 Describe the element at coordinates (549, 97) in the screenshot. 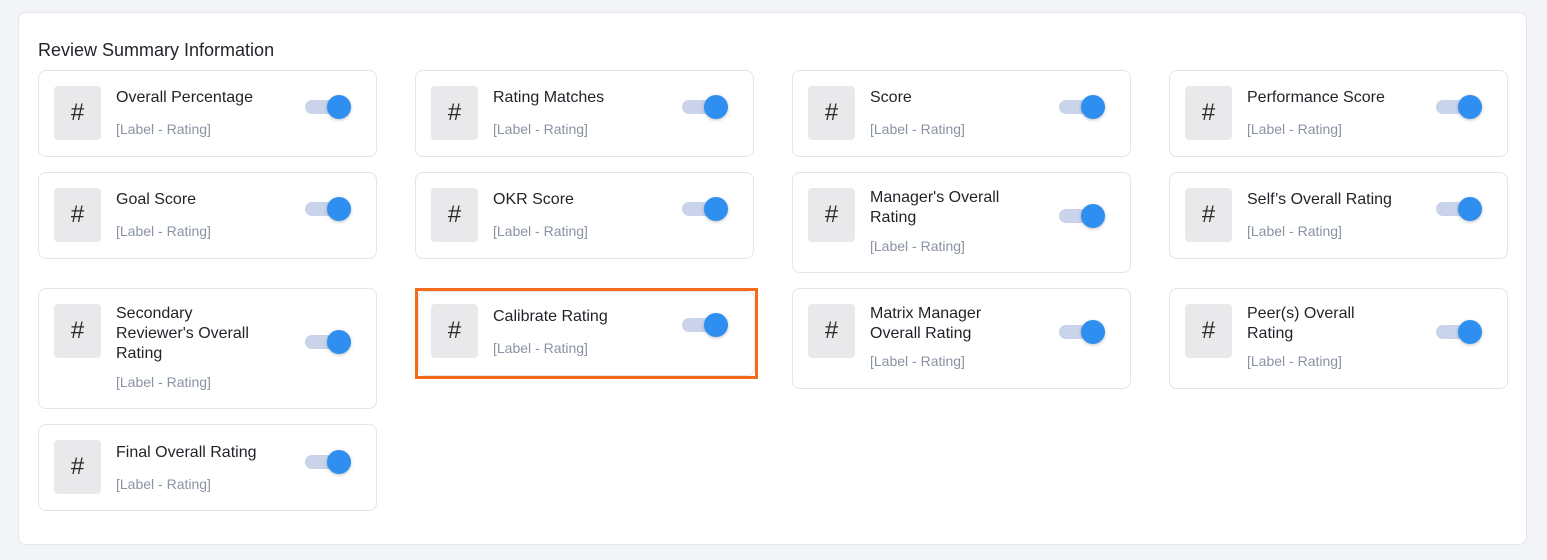

I see `card-title: Rating Matches` at that location.